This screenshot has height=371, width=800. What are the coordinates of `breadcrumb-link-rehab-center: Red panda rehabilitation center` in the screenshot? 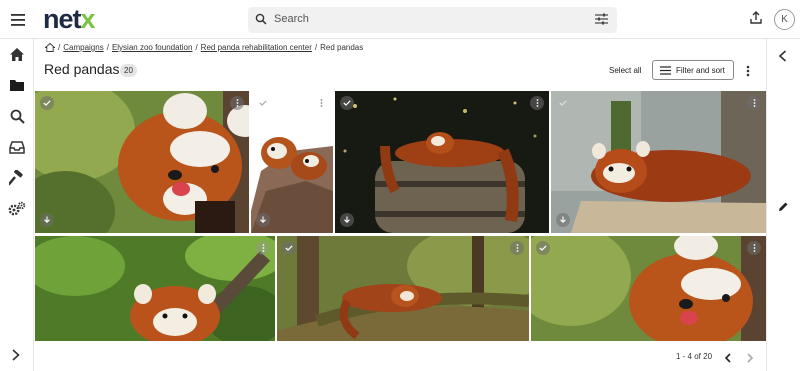 It's located at (256, 47).